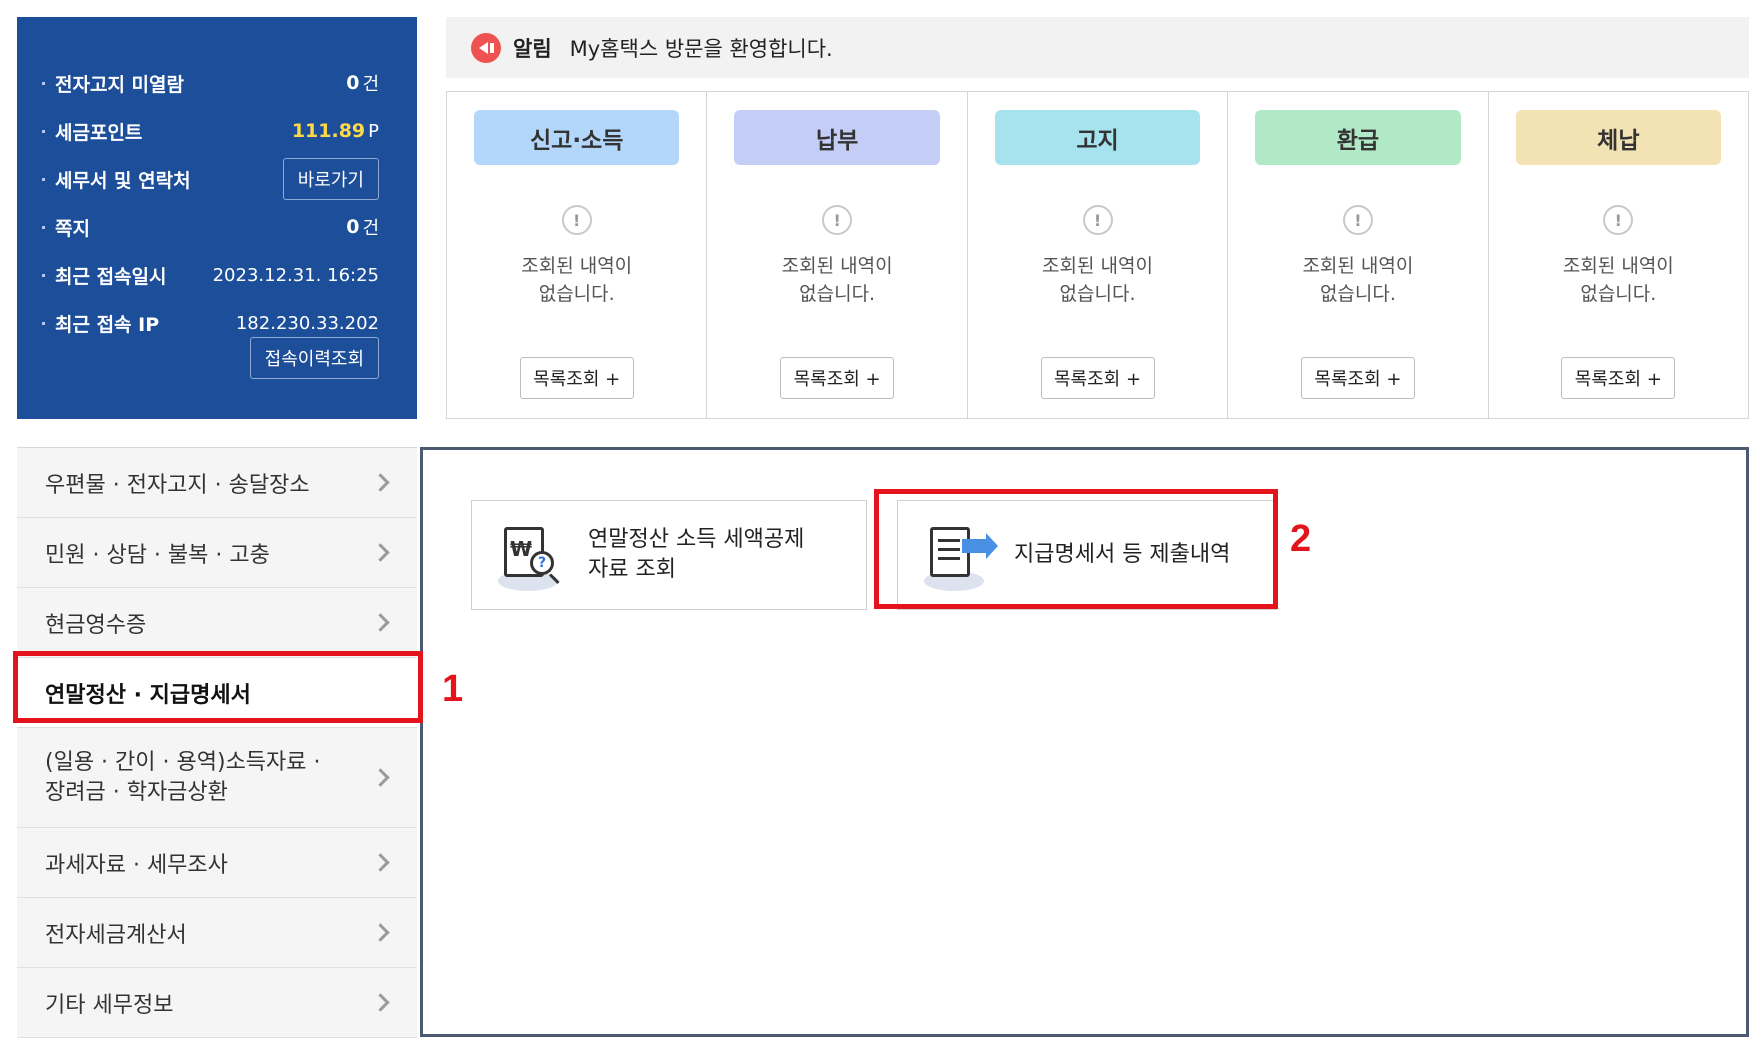 The image size is (1758, 1042). I want to click on document-submit-icon, so click(959, 555).